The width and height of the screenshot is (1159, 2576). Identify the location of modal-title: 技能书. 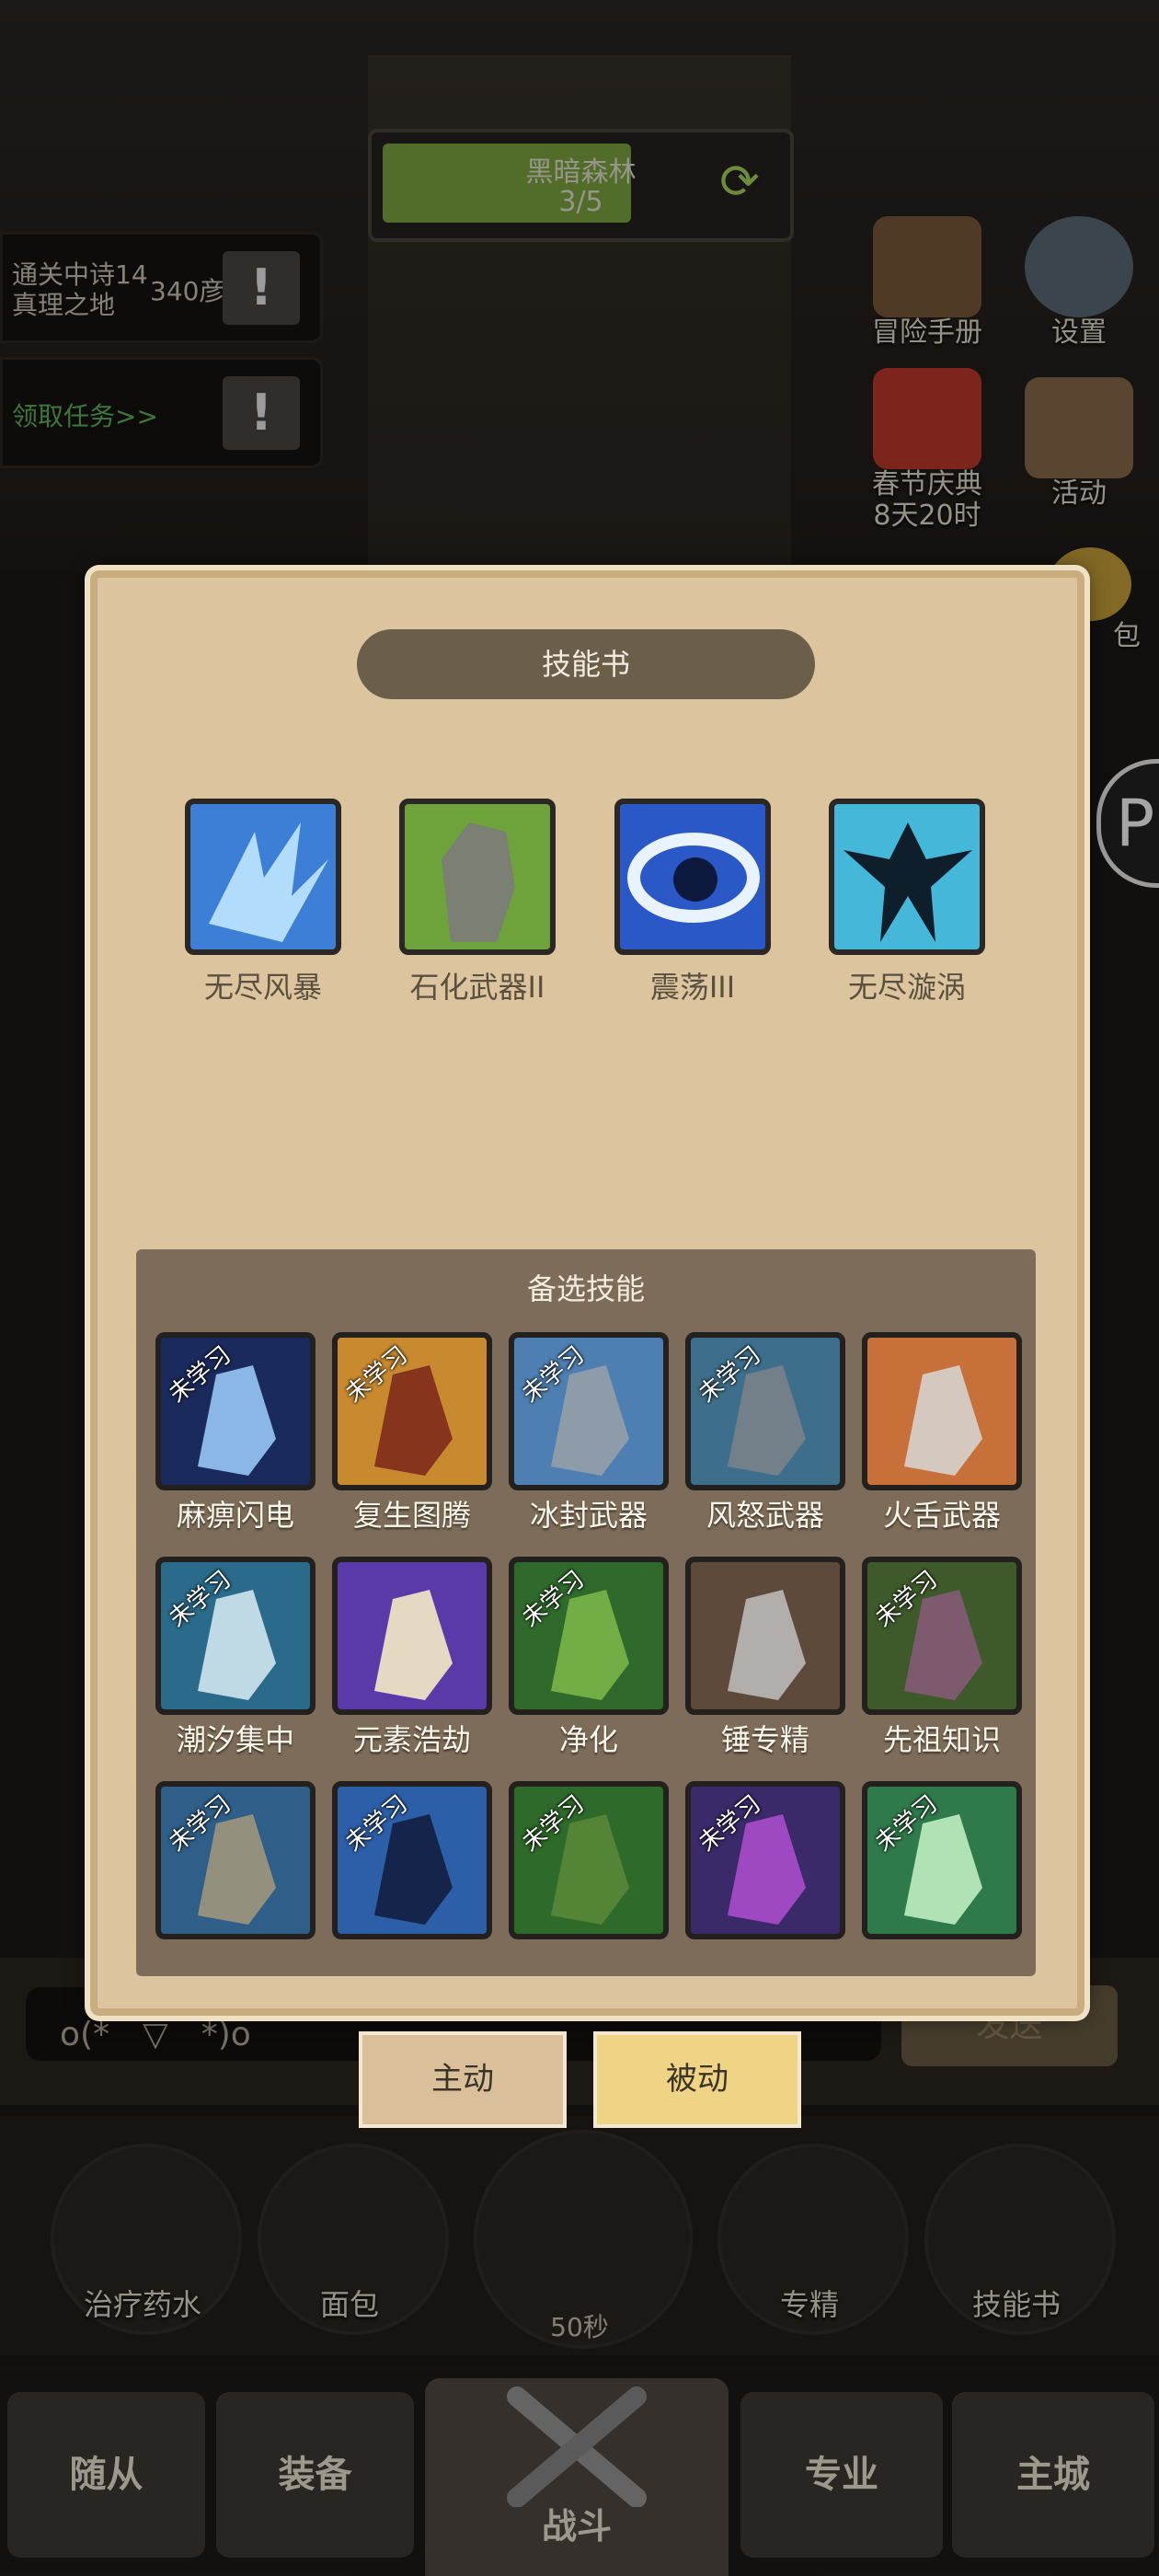
(585, 664).